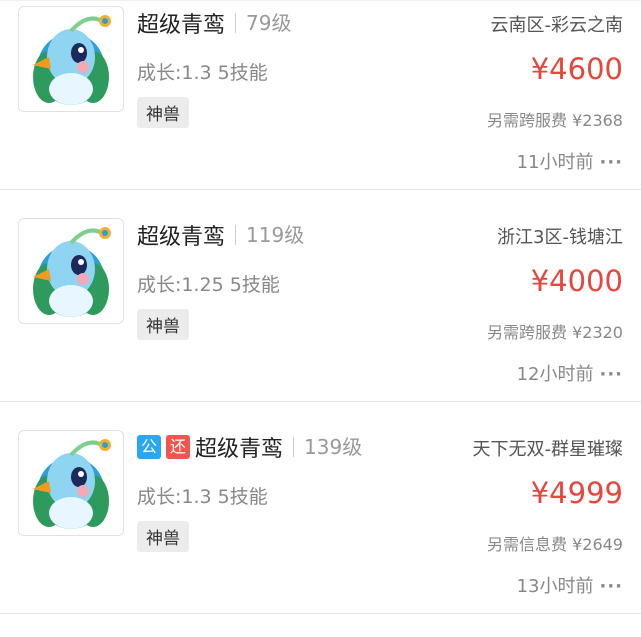 The image size is (641, 637). I want to click on time-posted: 11小时前 ···, so click(570, 161).